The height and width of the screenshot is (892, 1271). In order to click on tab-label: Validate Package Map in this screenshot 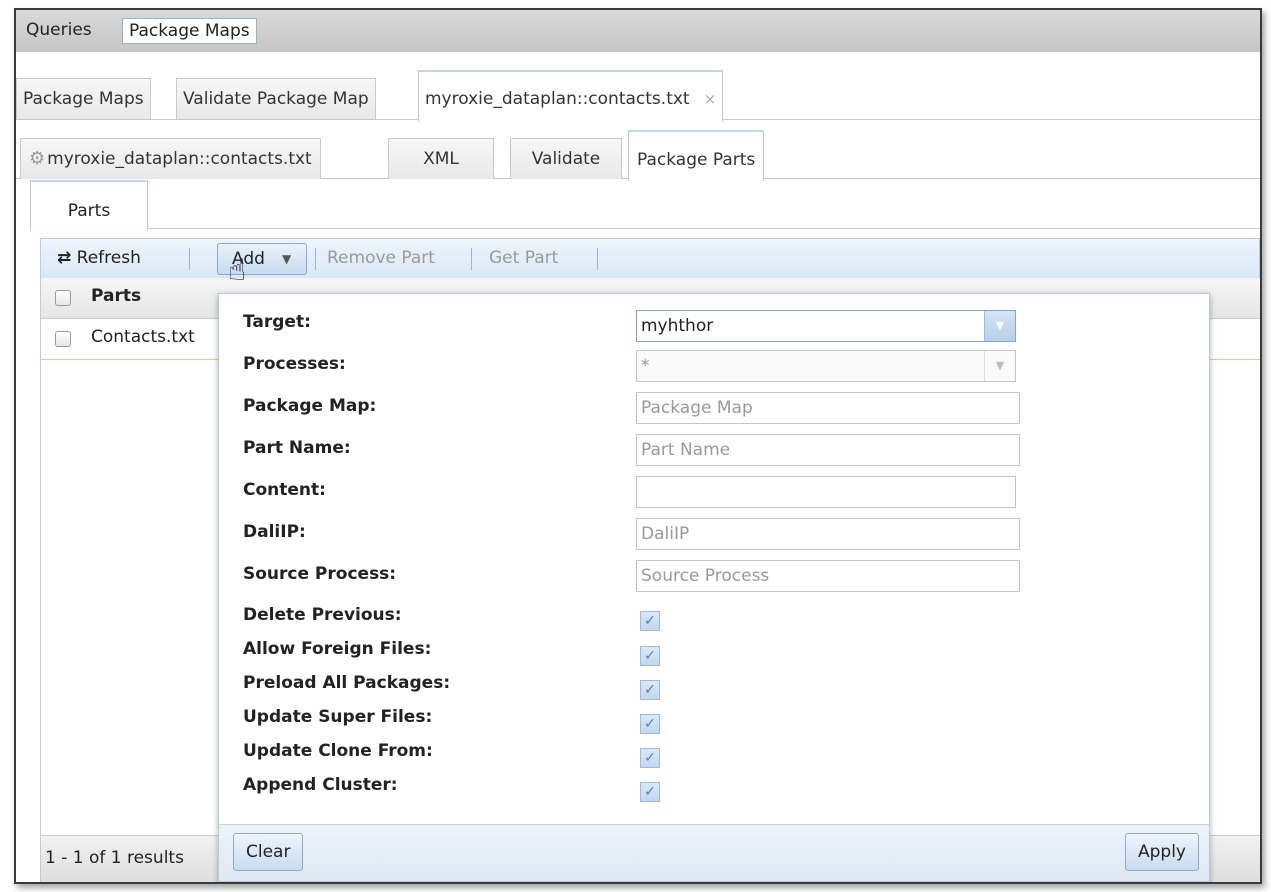, I will do `click(276, 99)`.